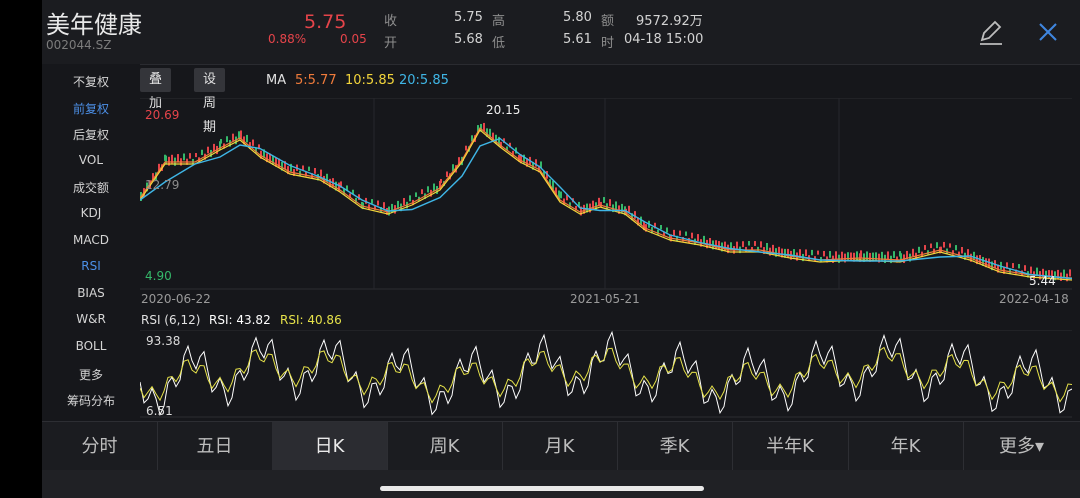 Image resolution: width=1080 pixels, height=498 pixels. Describe the element at coordinates (91, 346) in the screenshot. I see `sidebar-item-10: BOLL` at that location.